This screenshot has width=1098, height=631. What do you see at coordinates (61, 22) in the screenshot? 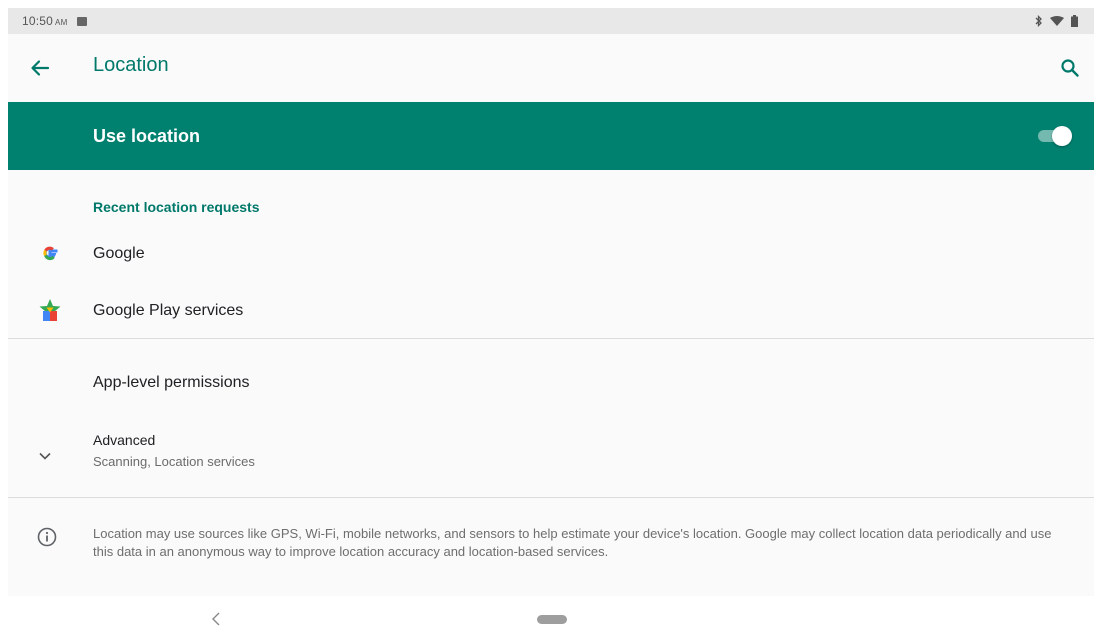
I see `status-ampm: AM` at bounding box center [61, 22].